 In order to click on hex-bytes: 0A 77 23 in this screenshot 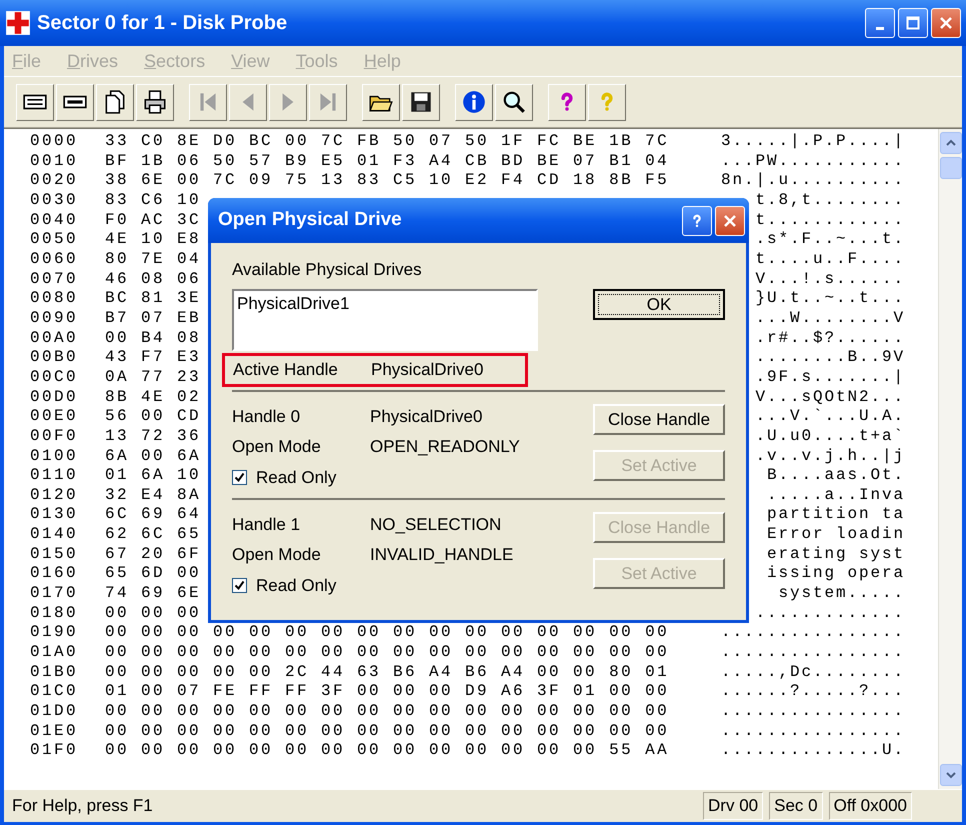, I will do `click(153, 377)`.